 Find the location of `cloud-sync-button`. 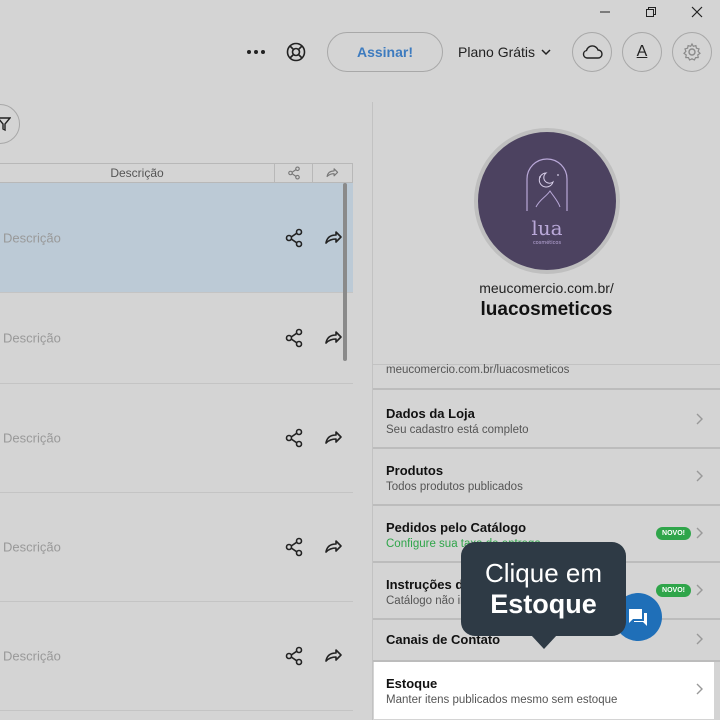

cloud-sync-button is located at coordinates (592, 52).